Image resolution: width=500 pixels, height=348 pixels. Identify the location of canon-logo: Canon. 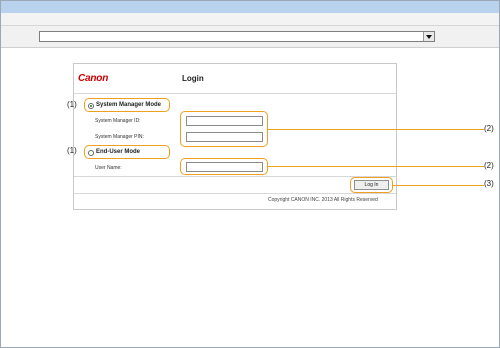
(93, 78).